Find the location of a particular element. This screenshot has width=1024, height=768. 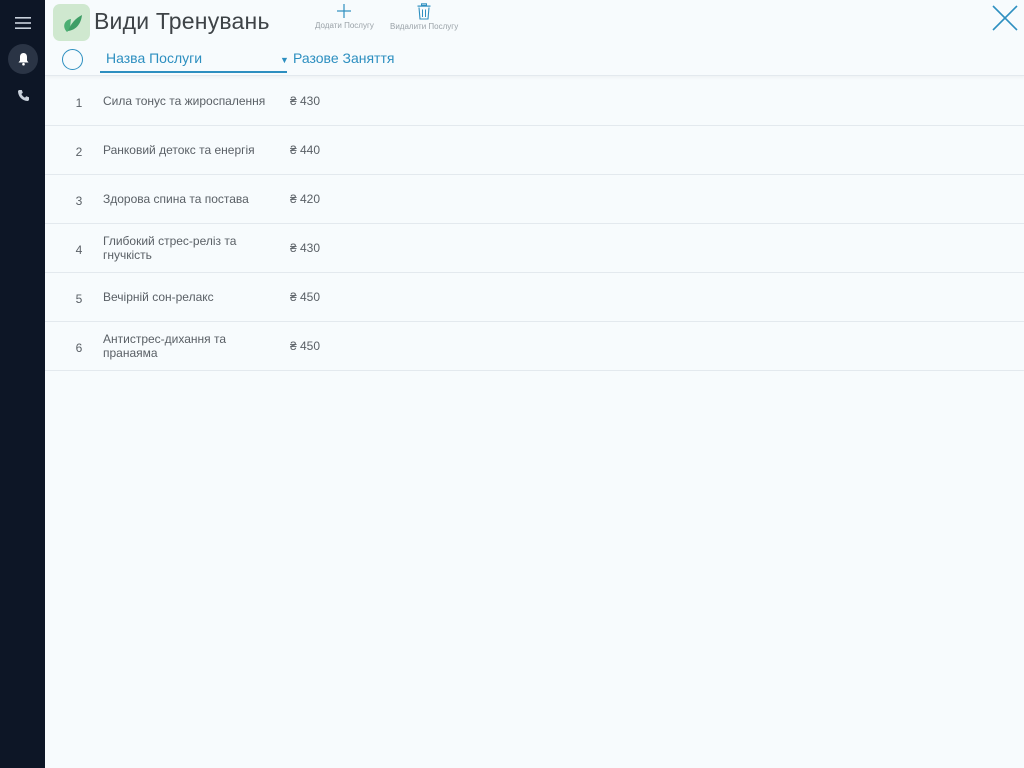

service-name: Сила тонус та жироспалення is located at coordinates (184, 101).